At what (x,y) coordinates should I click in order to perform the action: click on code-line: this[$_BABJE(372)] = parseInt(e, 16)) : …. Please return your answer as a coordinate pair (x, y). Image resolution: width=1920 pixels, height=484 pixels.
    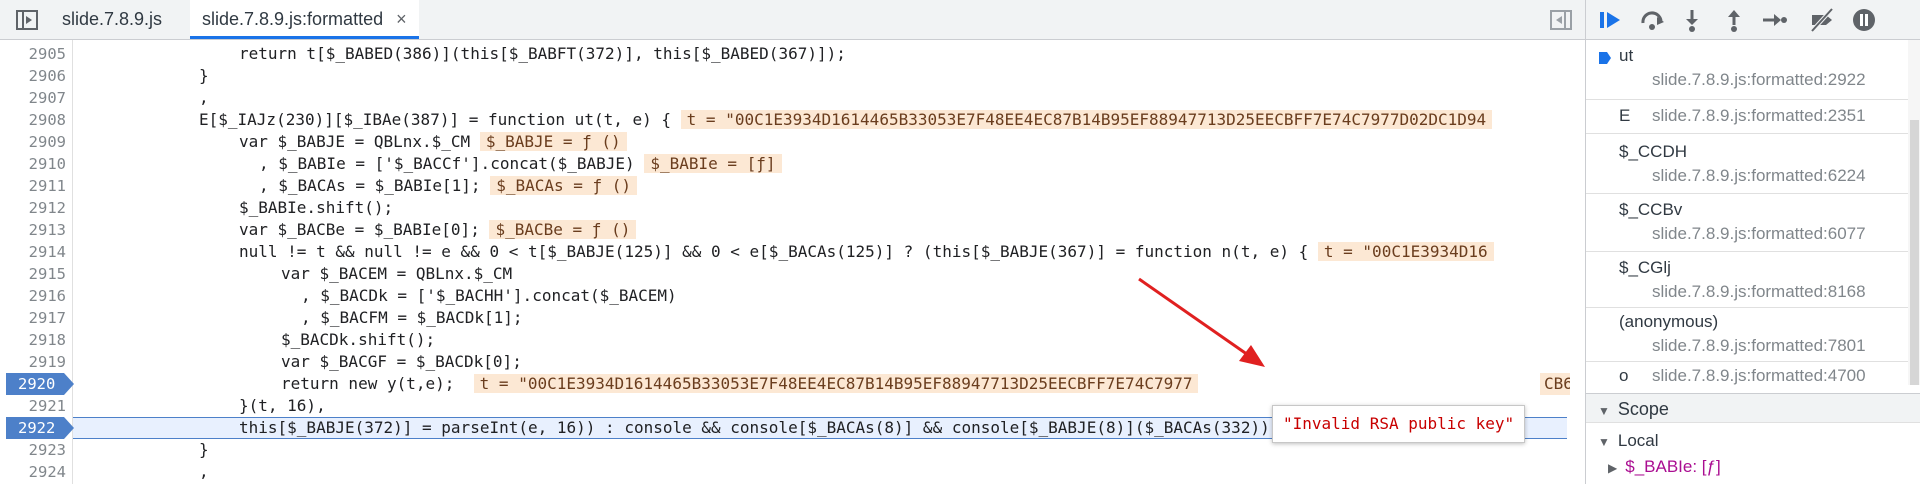
    Looking at the image, I should click on (759, 427).